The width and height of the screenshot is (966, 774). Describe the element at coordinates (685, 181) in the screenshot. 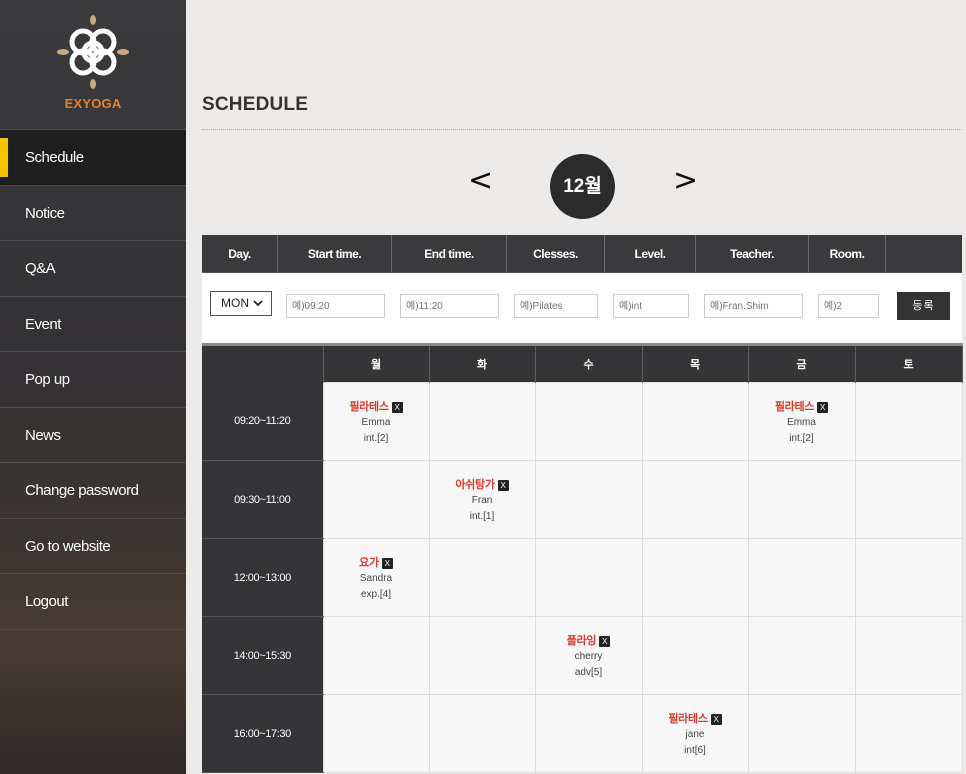

I see `next-month-button: >` at that location.